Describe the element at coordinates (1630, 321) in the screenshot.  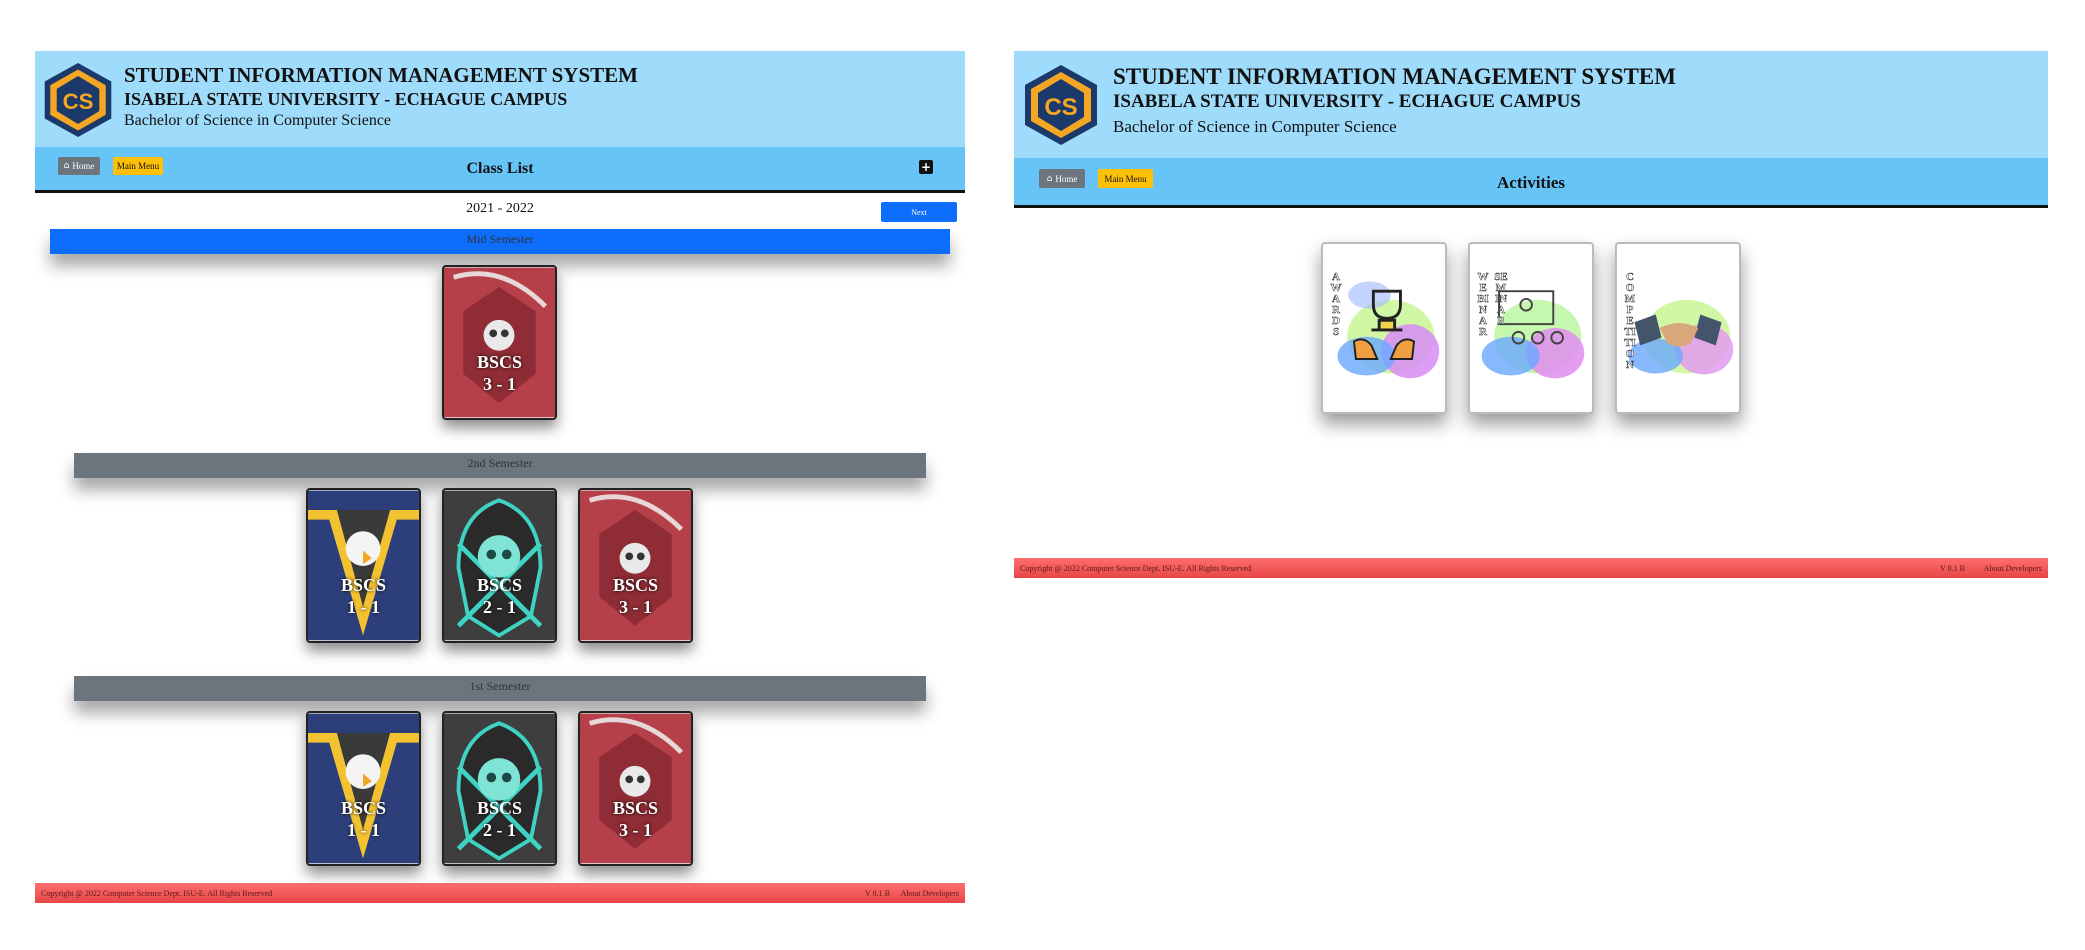
I see `activity-label: COMPETITION` at that location.